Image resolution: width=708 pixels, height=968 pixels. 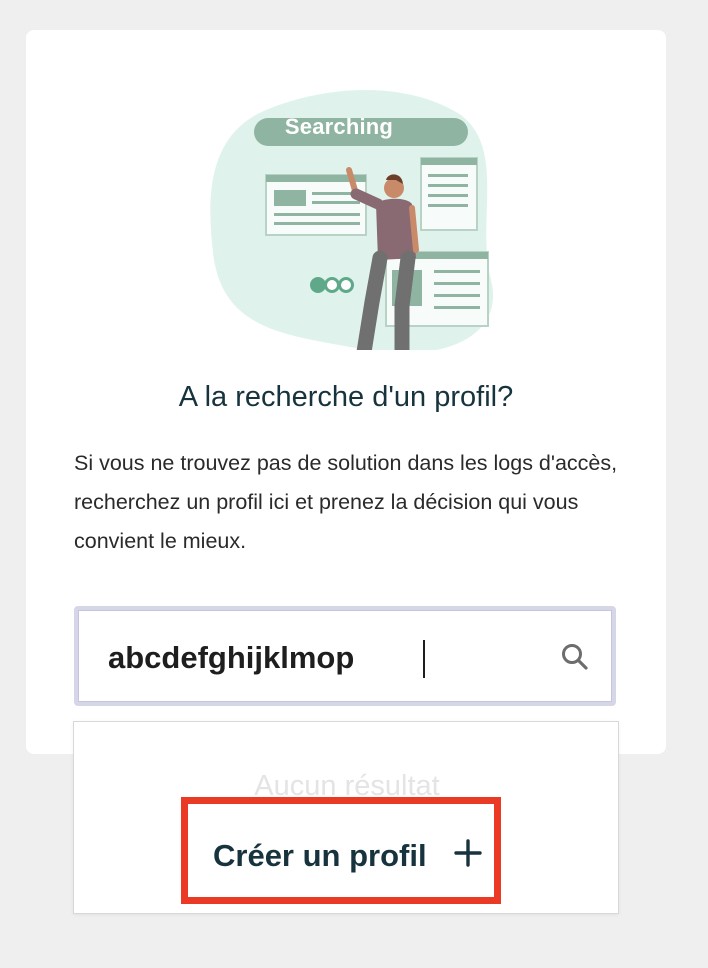 I want to click on person-searching-illustration: Searching, so click(x=351, y=220).